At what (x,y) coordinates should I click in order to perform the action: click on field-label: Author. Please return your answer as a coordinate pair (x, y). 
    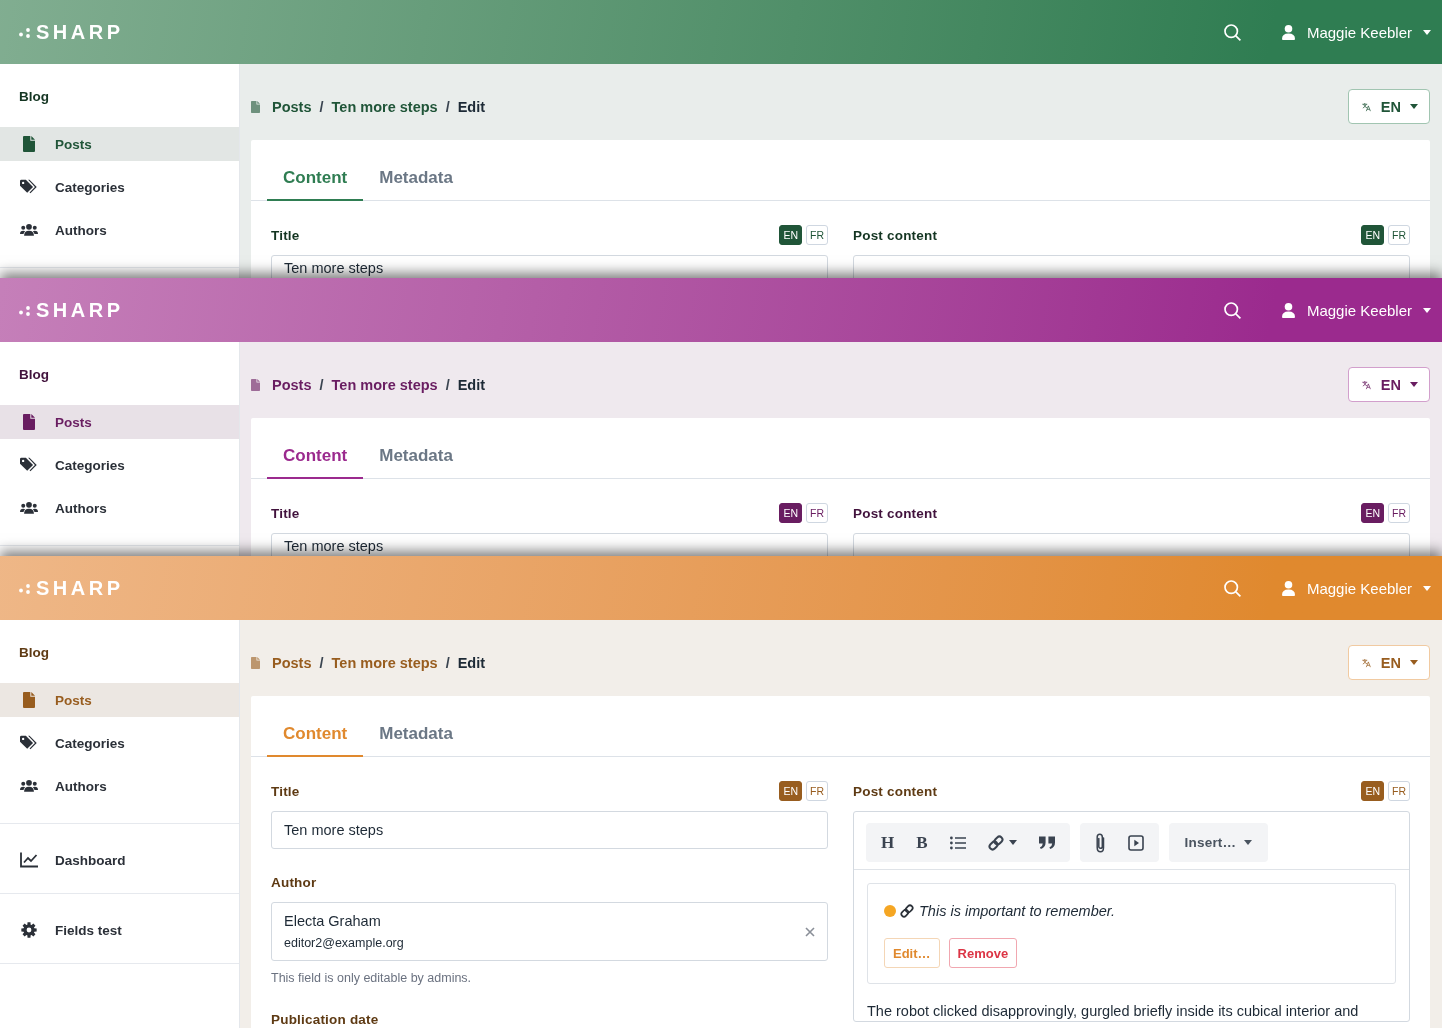
    Looking at the image, I should click on (294, 882).